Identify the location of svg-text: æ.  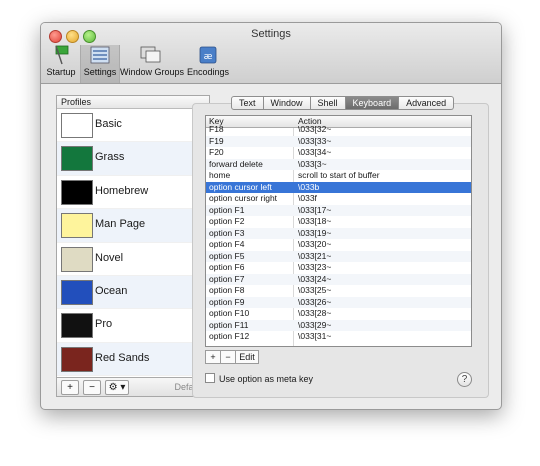
(208, 57).